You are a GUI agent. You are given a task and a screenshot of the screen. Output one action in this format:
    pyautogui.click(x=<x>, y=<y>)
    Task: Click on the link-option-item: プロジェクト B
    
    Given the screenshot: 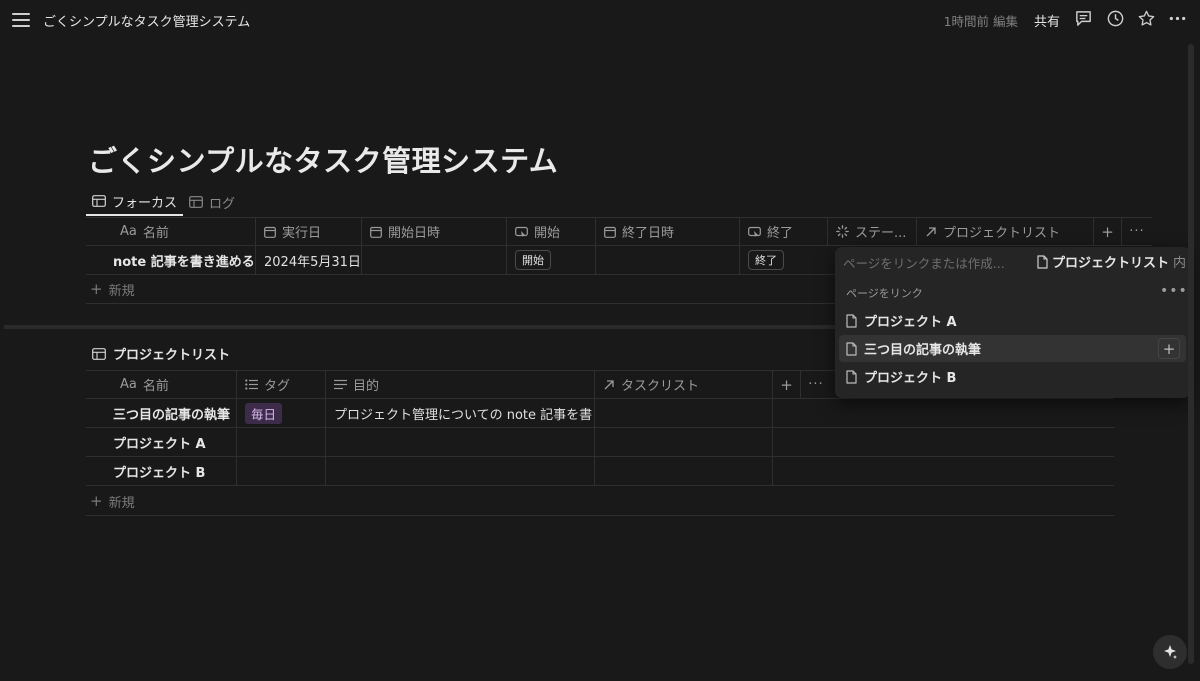 What is the action you would take?
    pyautogui.click(x=1012, y=376)
    